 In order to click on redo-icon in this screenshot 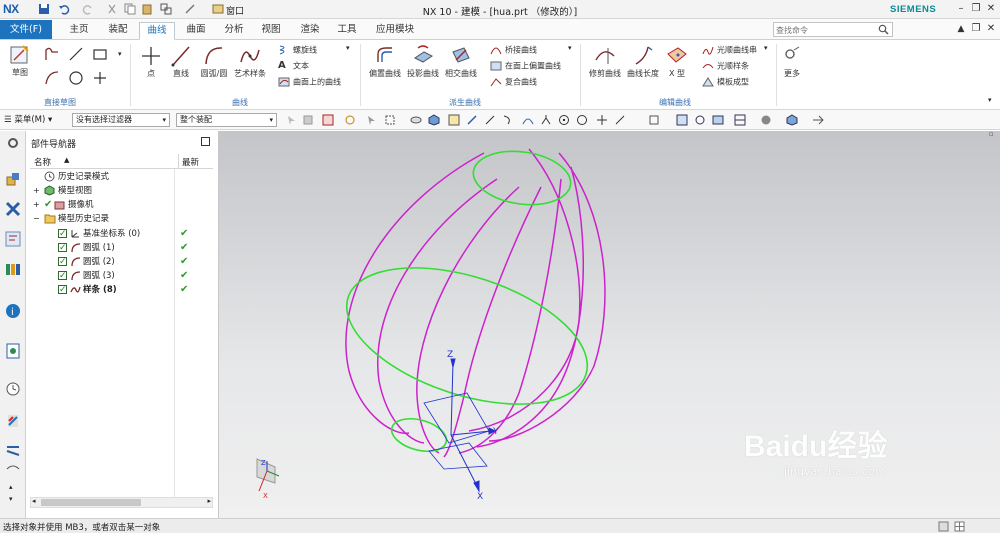, I will do `click(88, 9)`.